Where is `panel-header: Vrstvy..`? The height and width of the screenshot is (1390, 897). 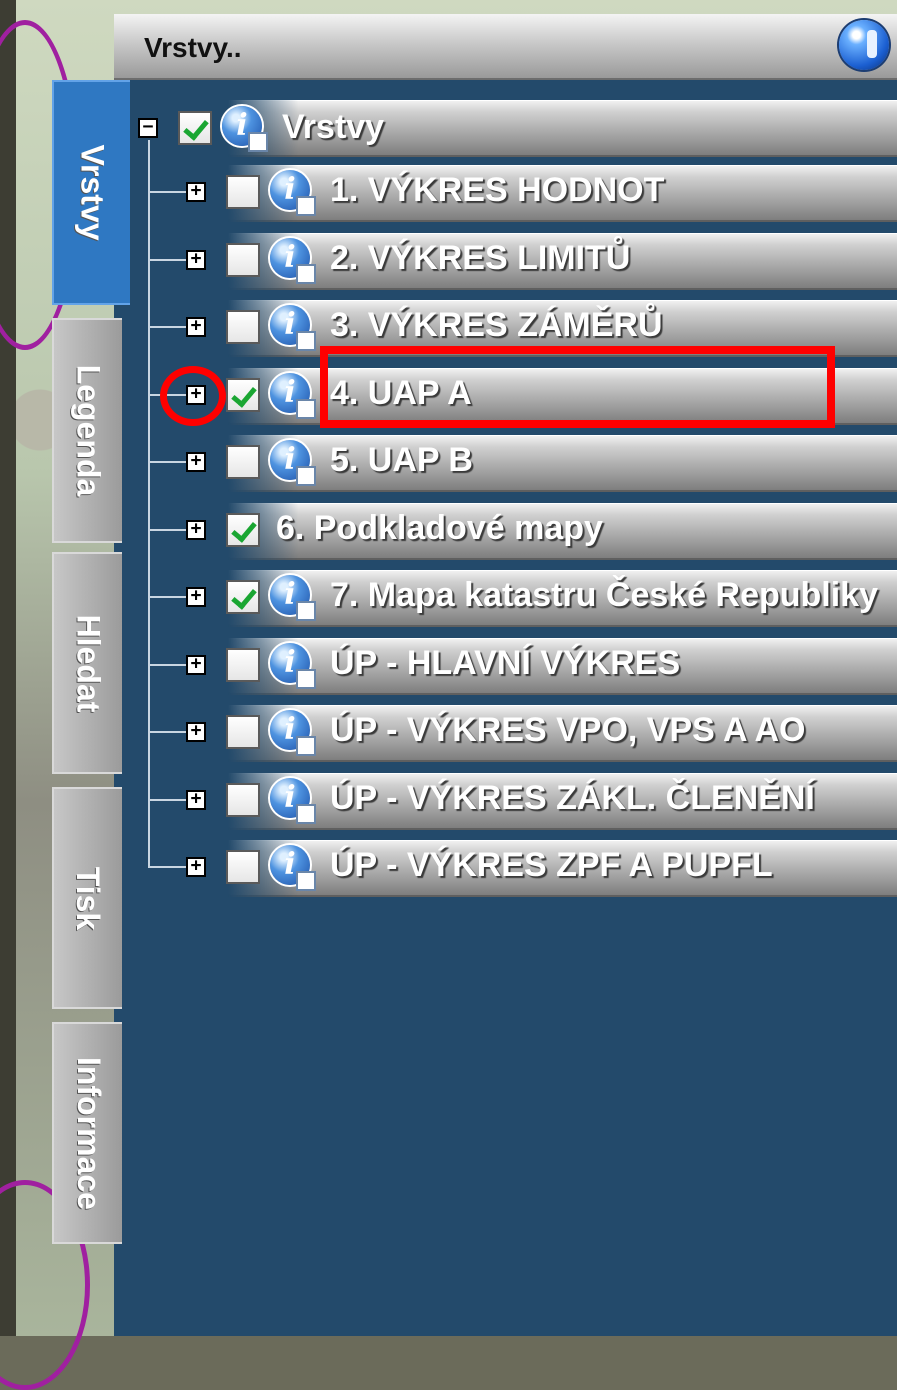 panel-header: Vrstvy.. is located at coordinates (505, 47).